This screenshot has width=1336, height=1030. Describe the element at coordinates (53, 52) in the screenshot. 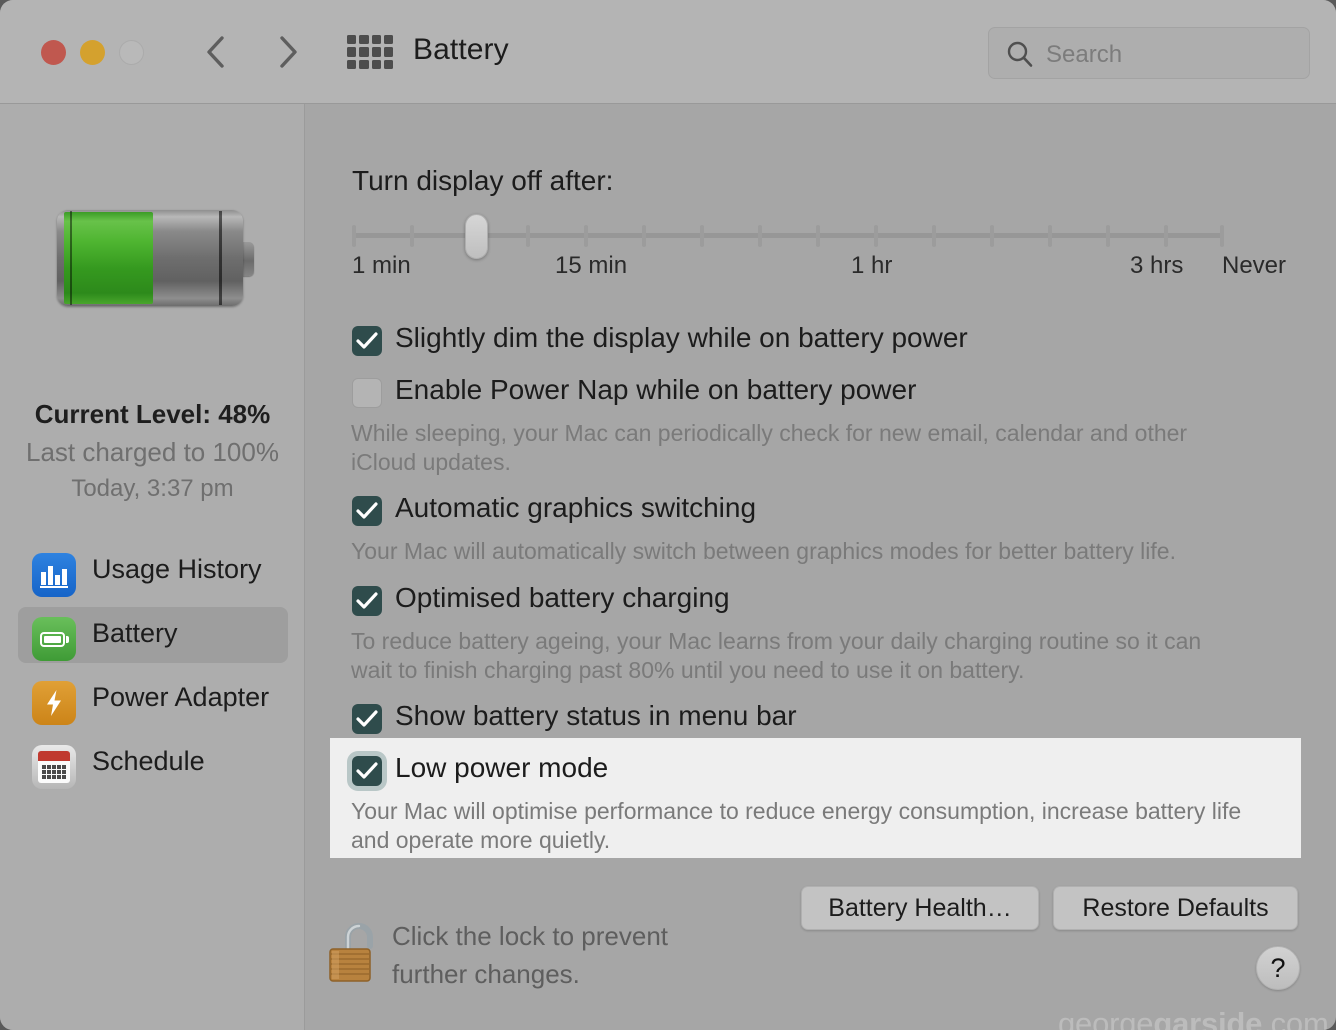

I see `close-button` at that location.